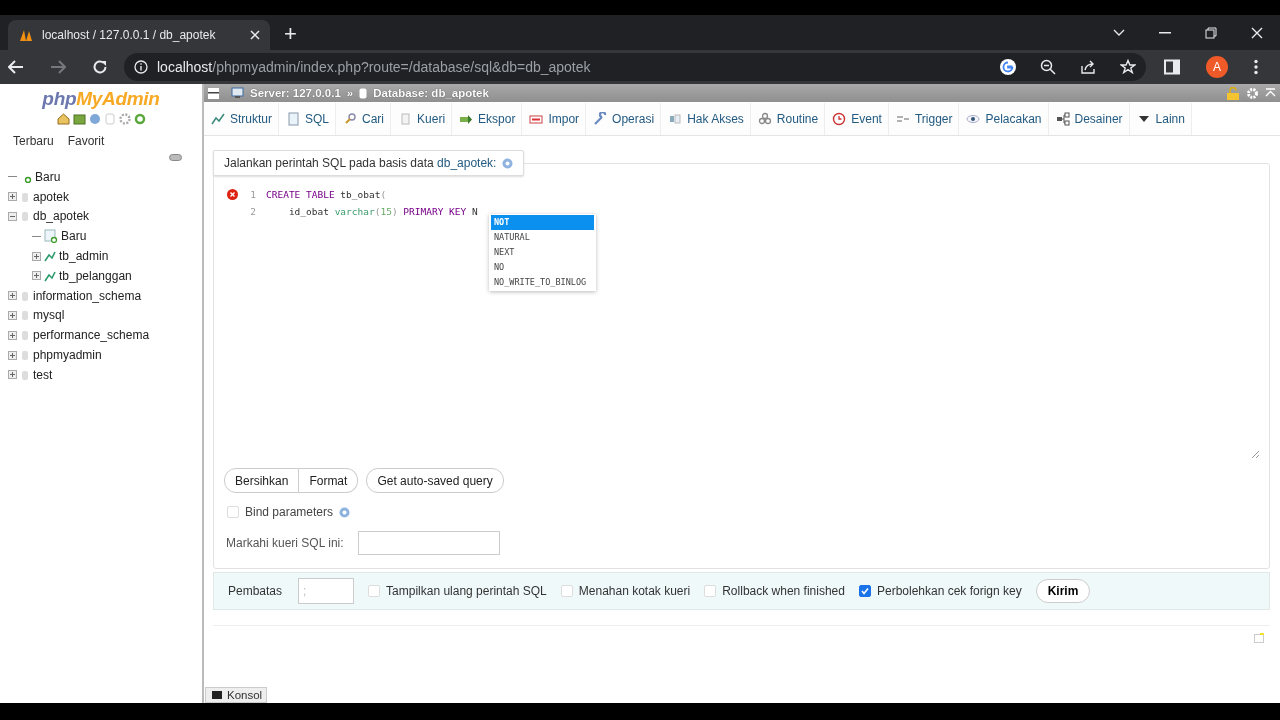 This screenshot has width=1280, height=720. Describe the element at coordinates (542, 267) in the screenshot. I see `autocomplete-item: NO` at that location.